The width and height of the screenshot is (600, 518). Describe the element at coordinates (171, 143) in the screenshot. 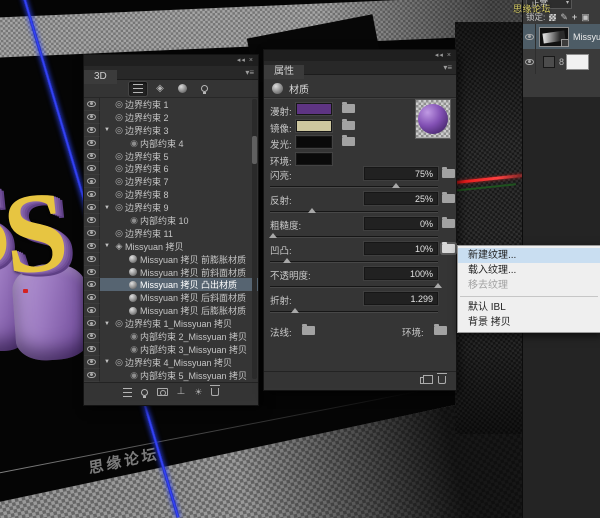

I see `tree-row: ◉ 内部约束 4` at that location.